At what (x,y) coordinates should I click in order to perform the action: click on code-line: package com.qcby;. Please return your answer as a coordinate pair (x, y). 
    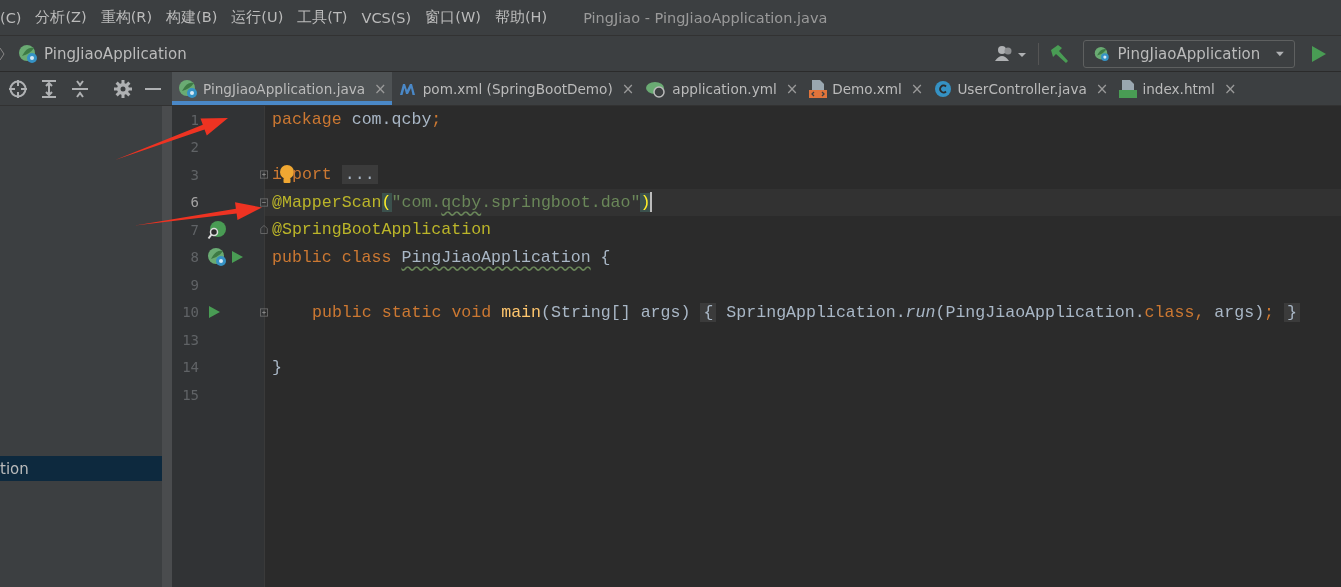
    Looking at the image, I should click on (357, 120).